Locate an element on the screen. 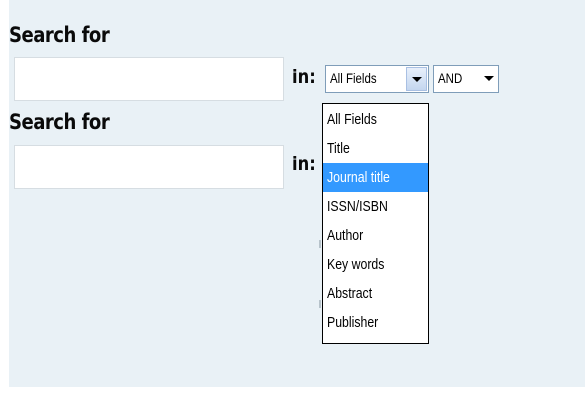 Image resolution: width=585 pixels, height=402 pixels. operator-select-1-value: AND is located at coordinates (450, 78).